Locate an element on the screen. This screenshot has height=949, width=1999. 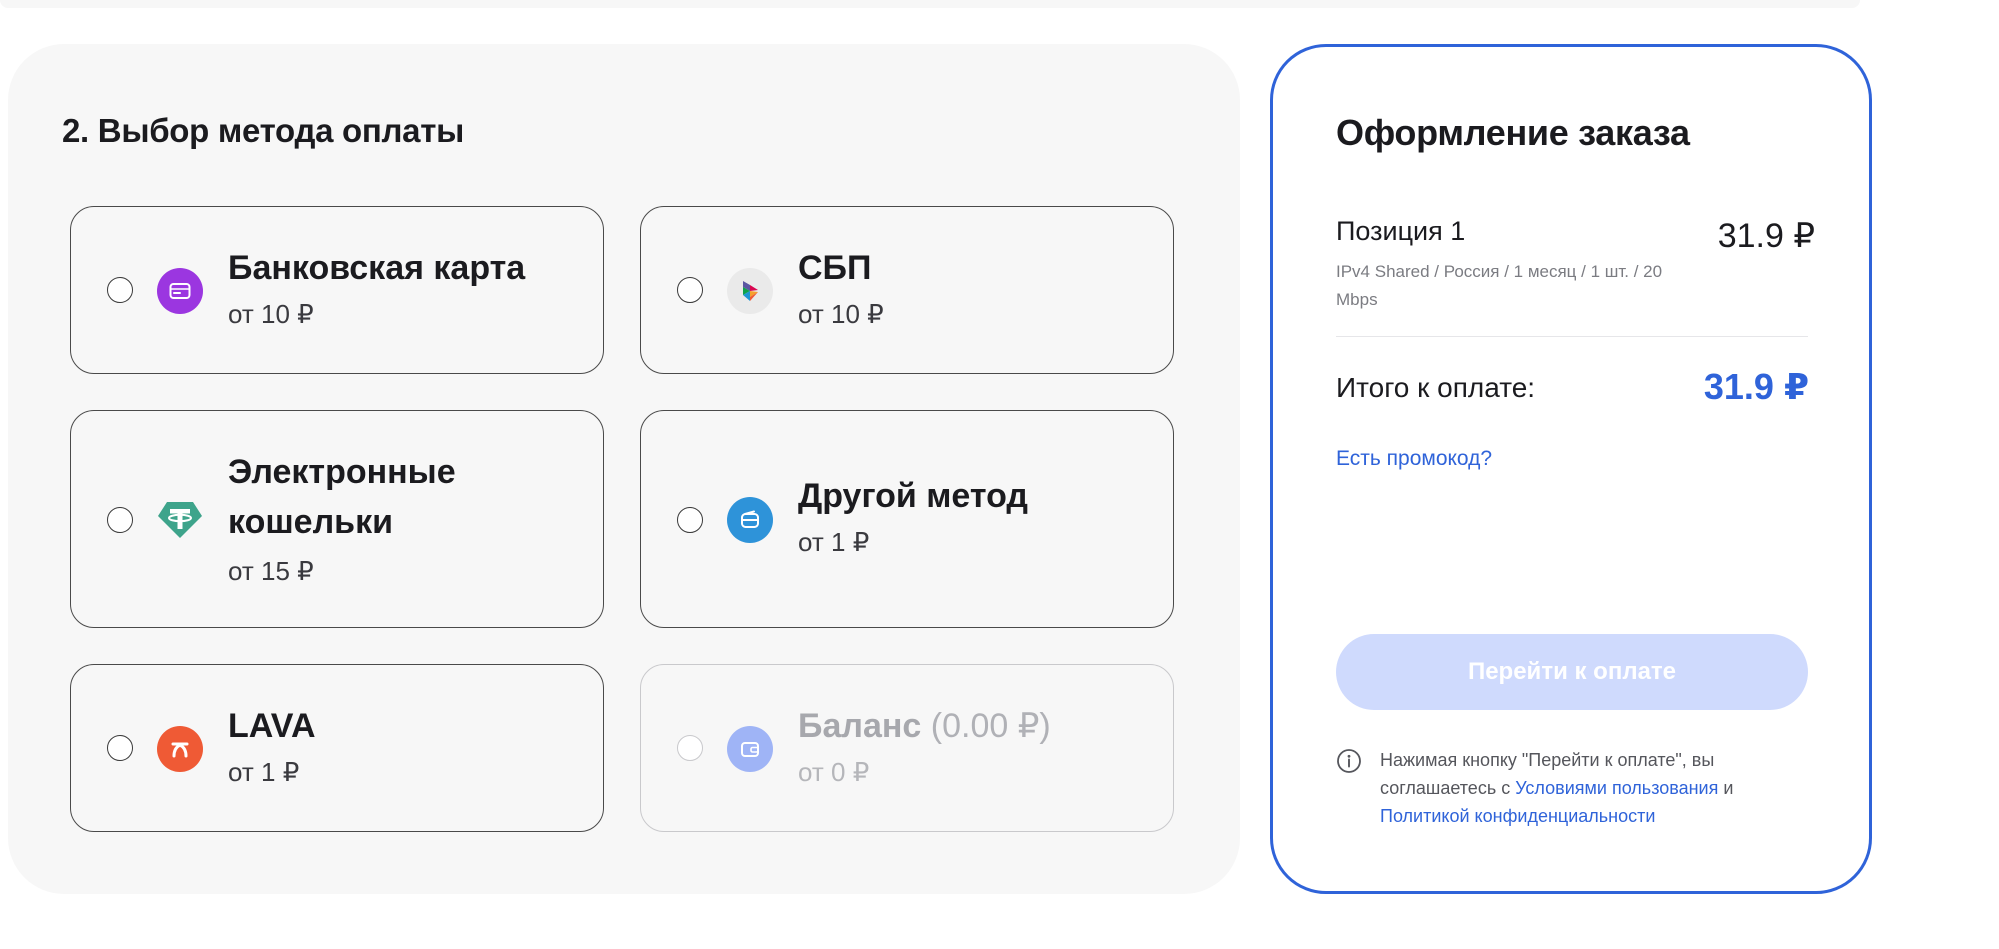
balance-wallet-icon is located at coordinates (750, 749).